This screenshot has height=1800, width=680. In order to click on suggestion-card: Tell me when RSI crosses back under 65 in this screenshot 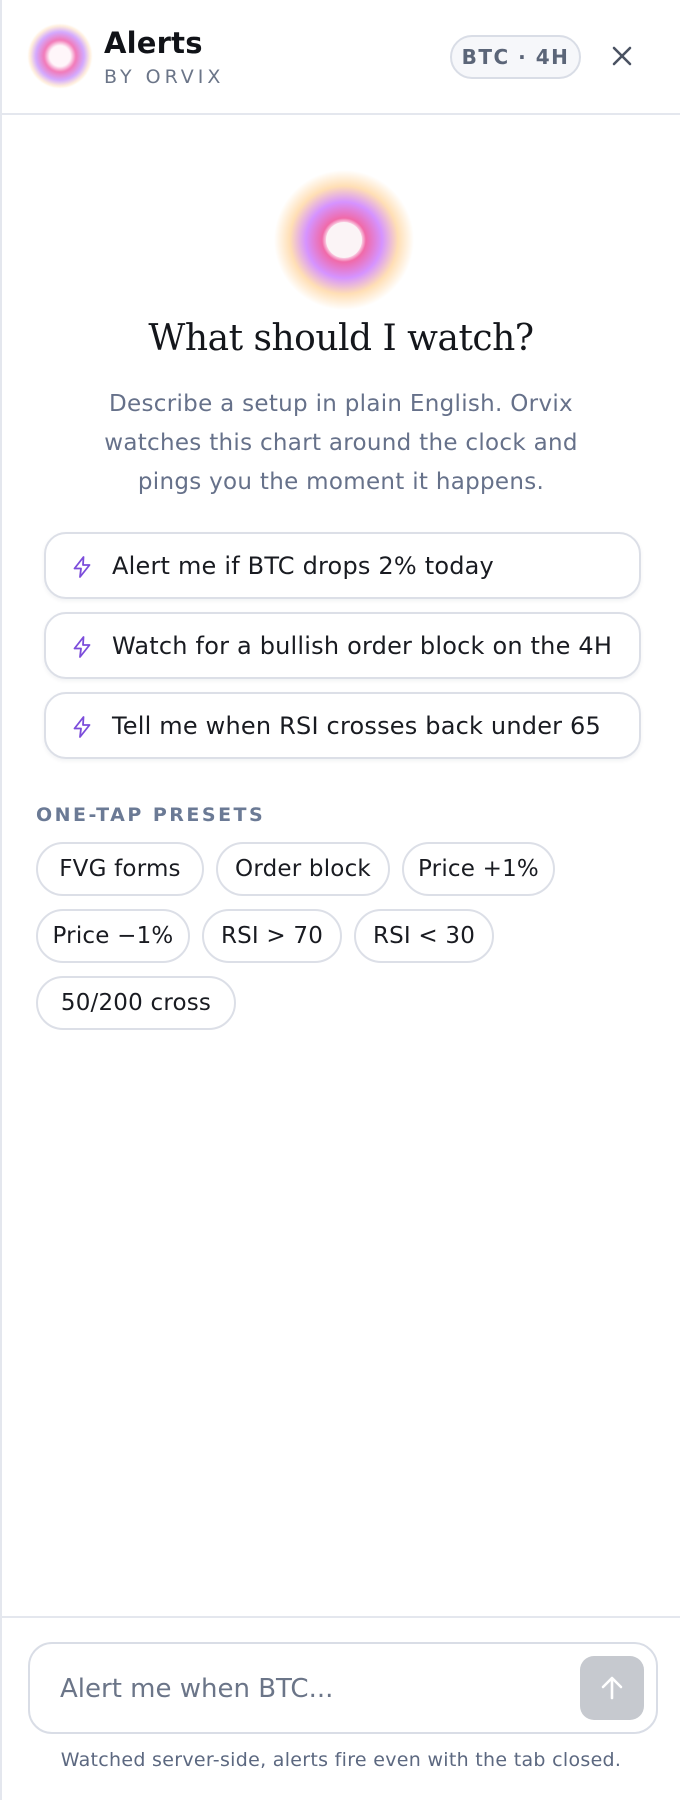, I will do `click(342, 725)`.